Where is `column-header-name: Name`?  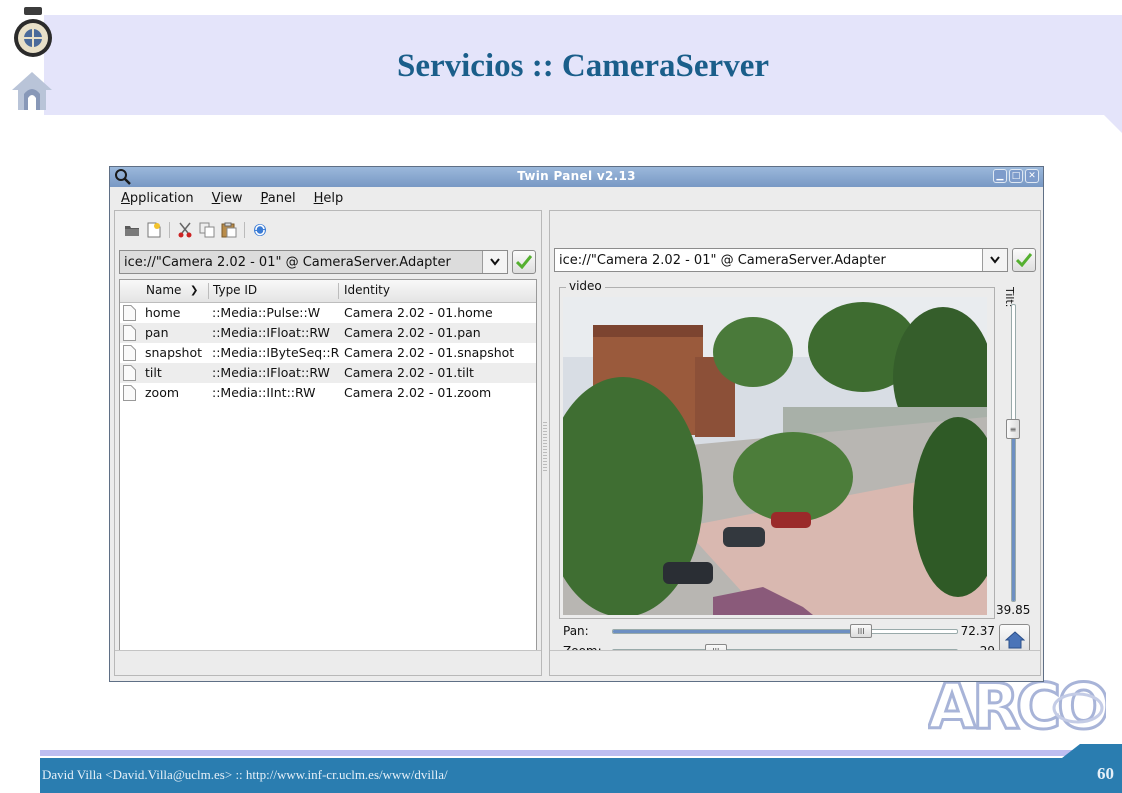
column-header-name: Name is located at coordinates (163, 290).